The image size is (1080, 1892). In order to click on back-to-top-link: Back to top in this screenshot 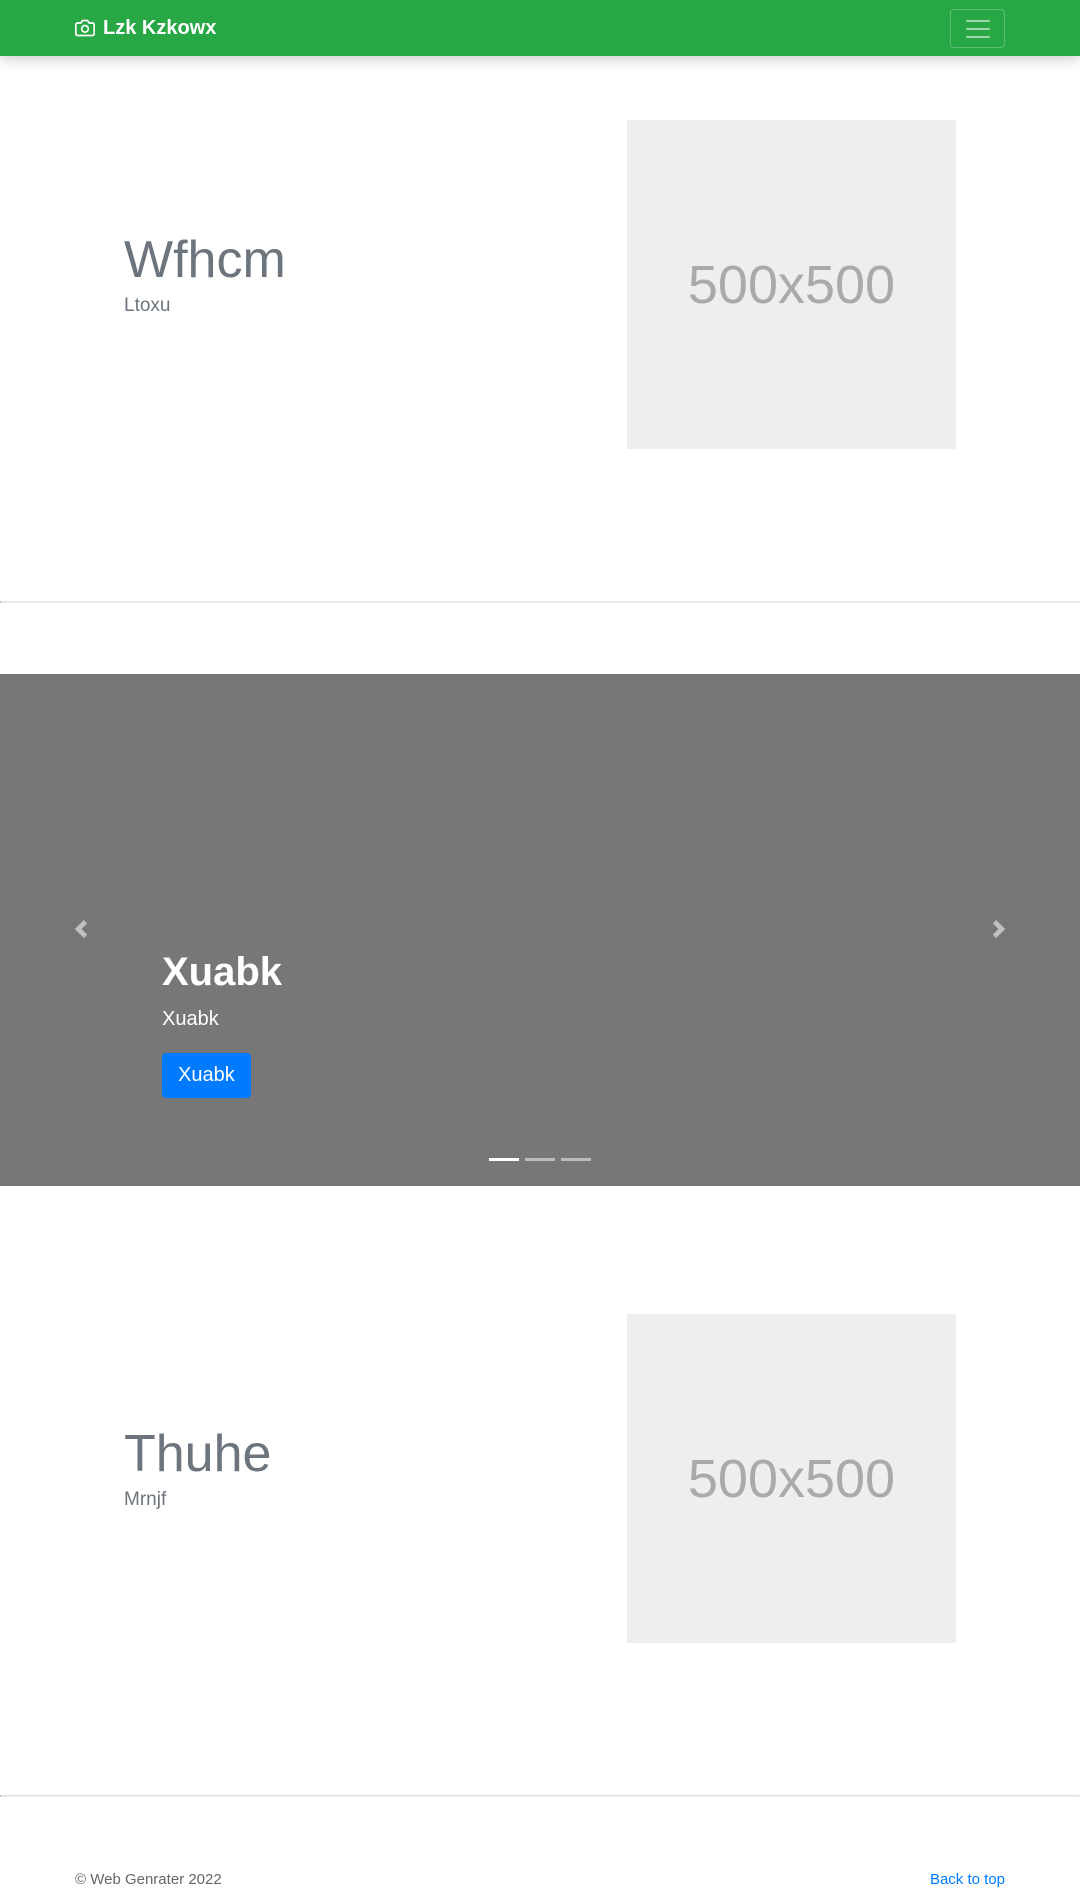, I will do `click(967, 1880)`.